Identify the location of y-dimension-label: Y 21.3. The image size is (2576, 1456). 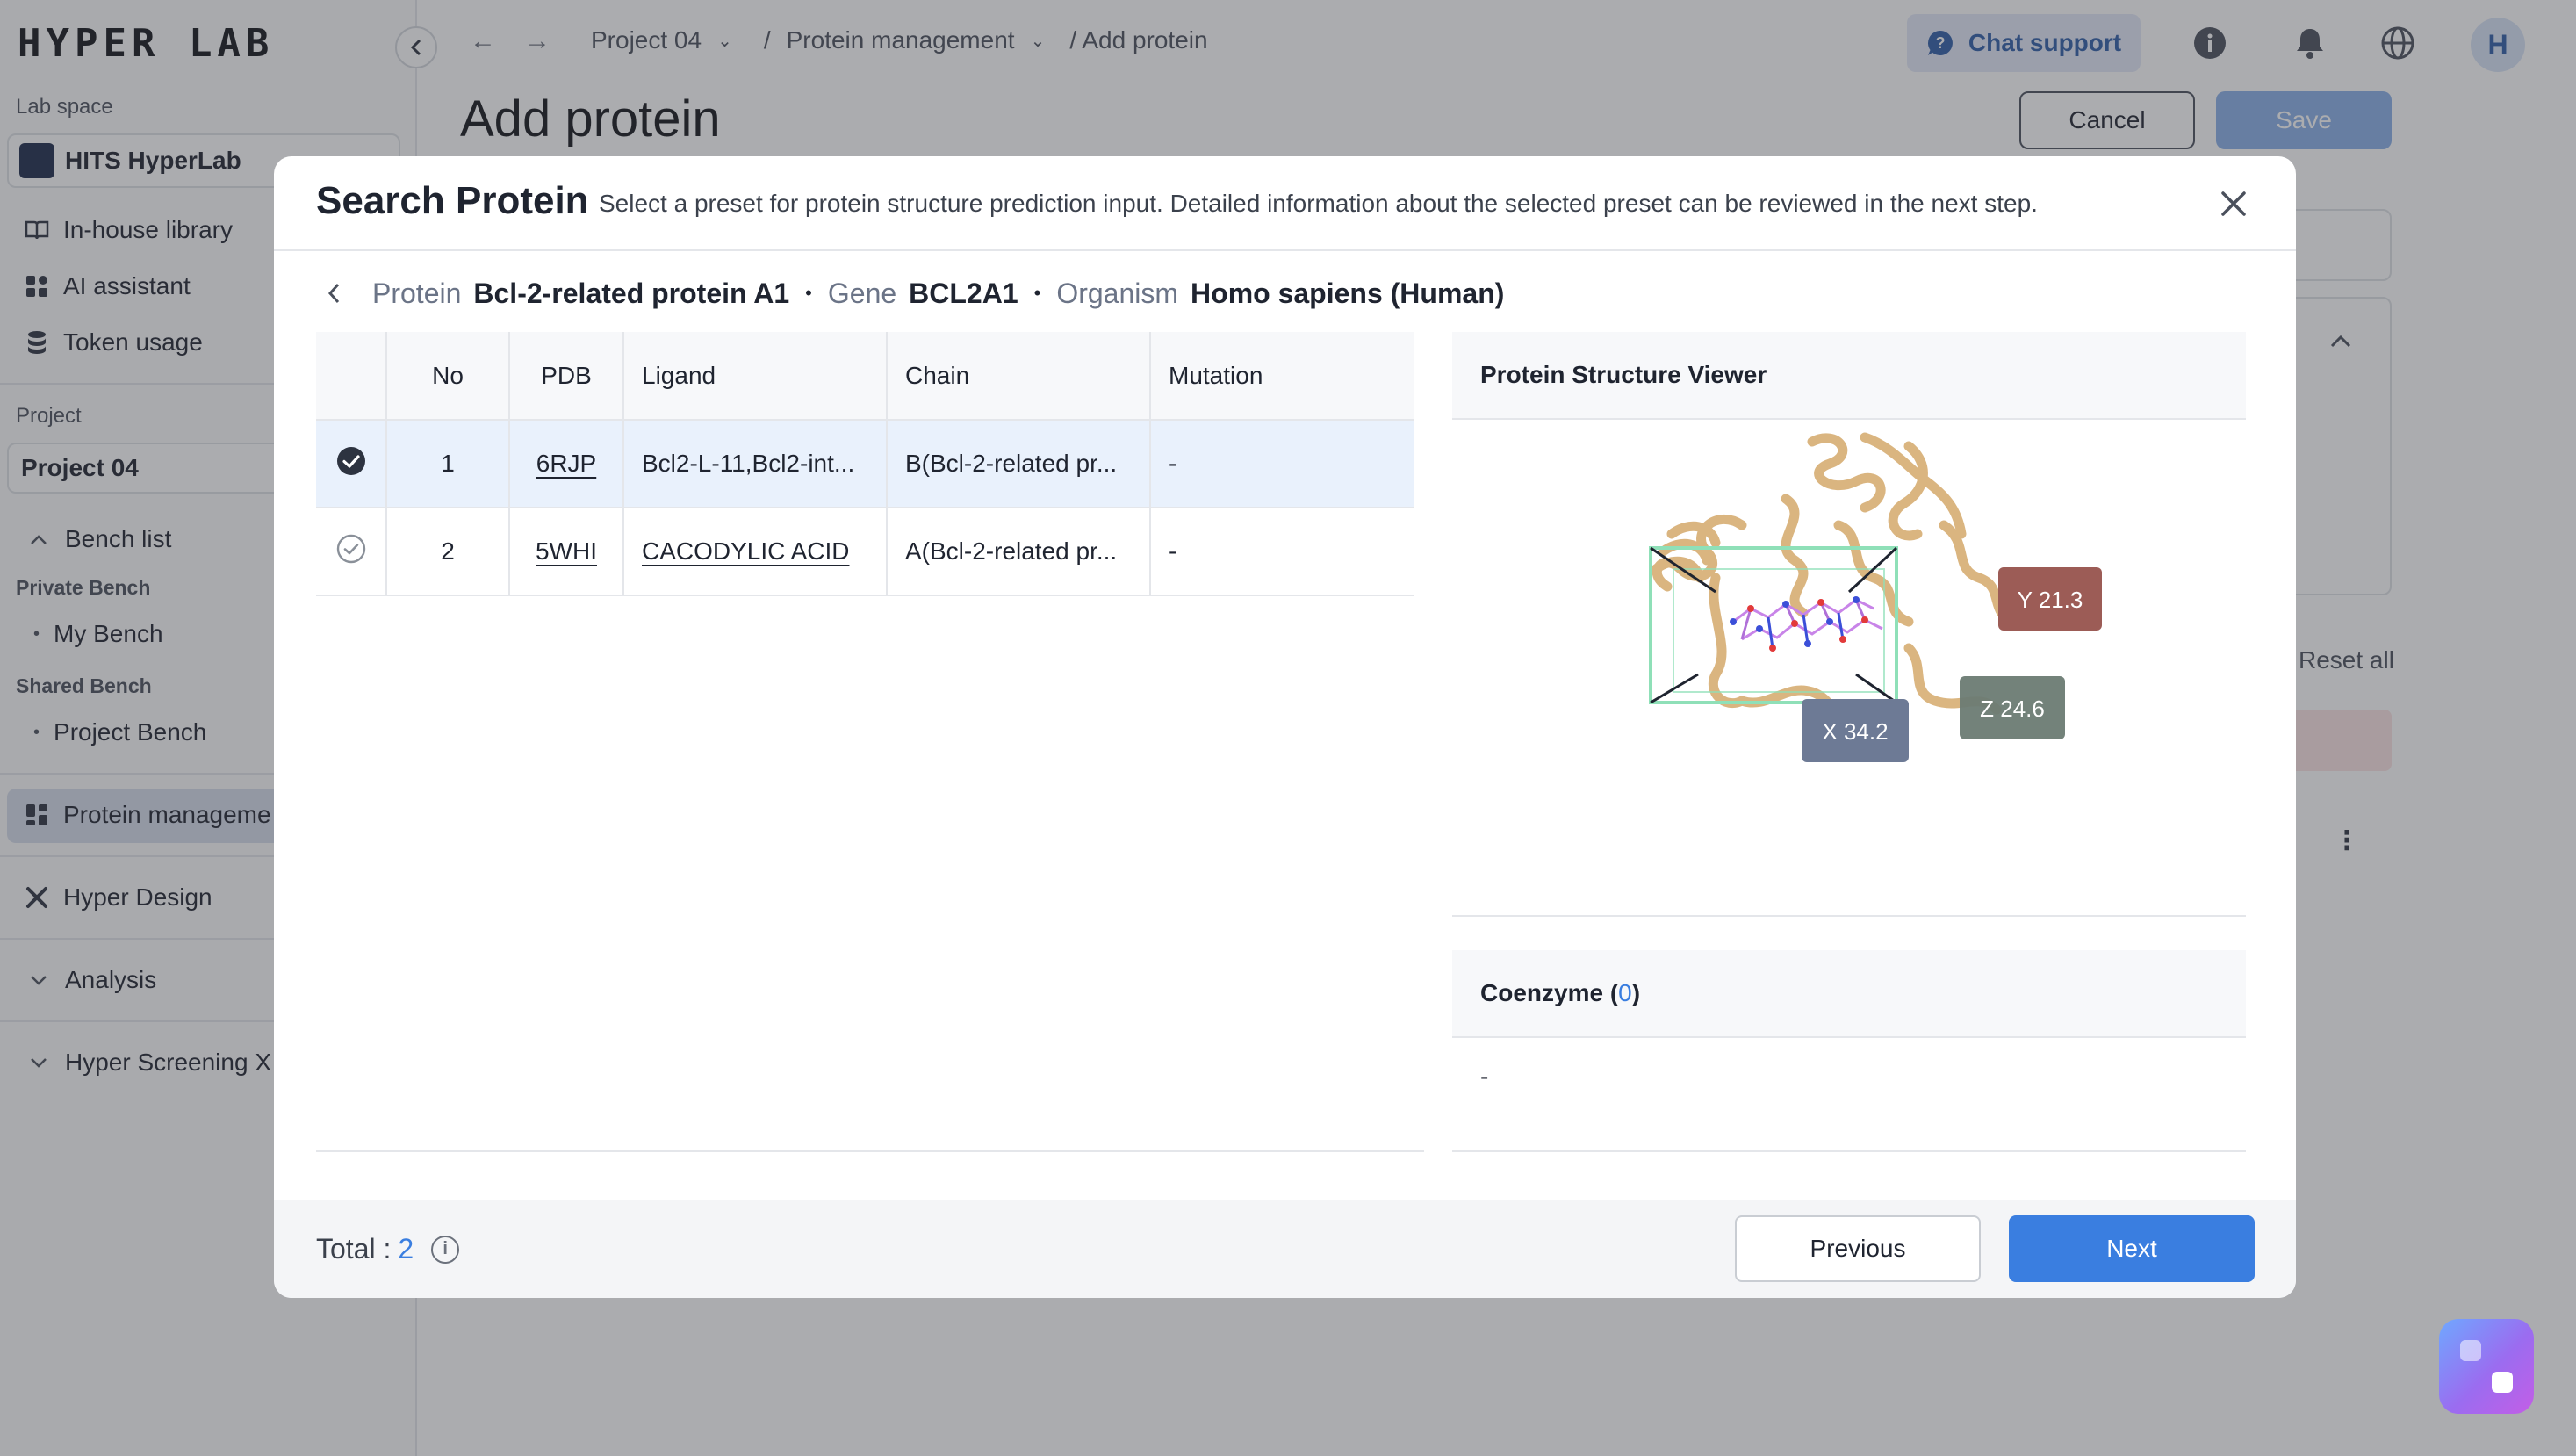
(2050, 600).